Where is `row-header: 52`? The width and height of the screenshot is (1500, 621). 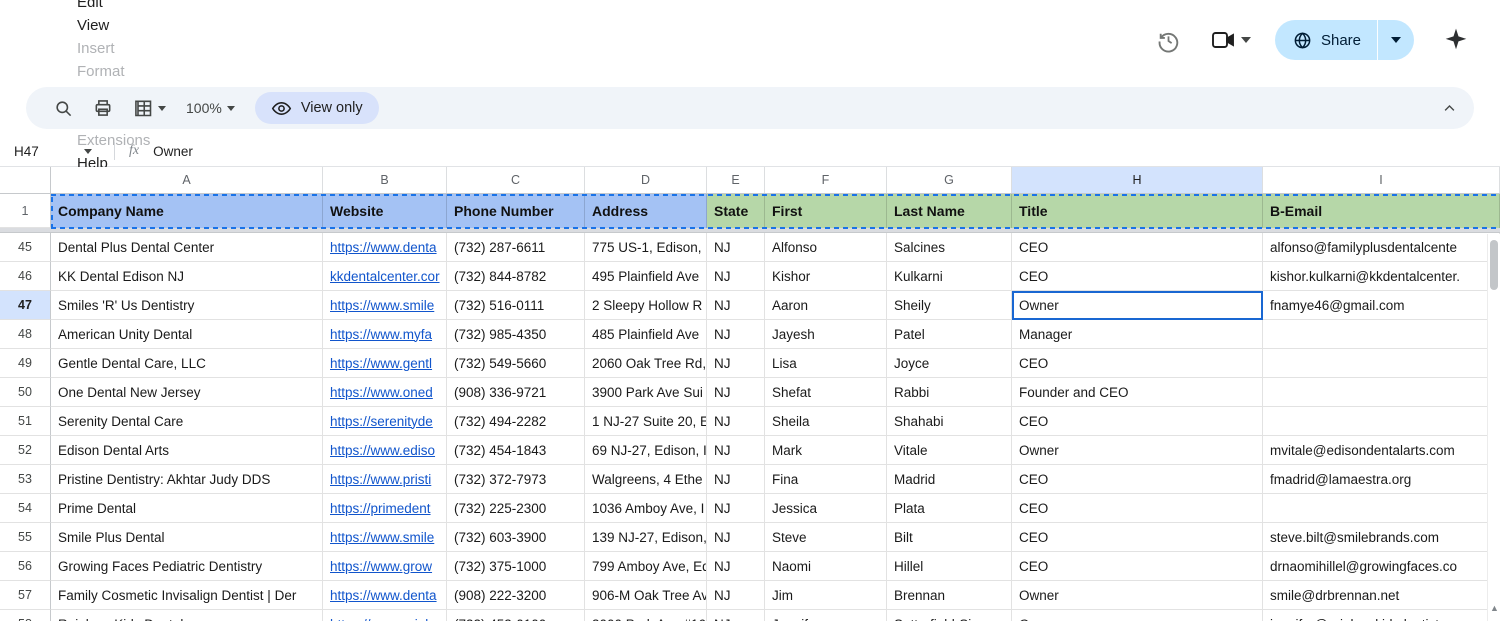 row-header: 52 is located at coordinates (25, 450).